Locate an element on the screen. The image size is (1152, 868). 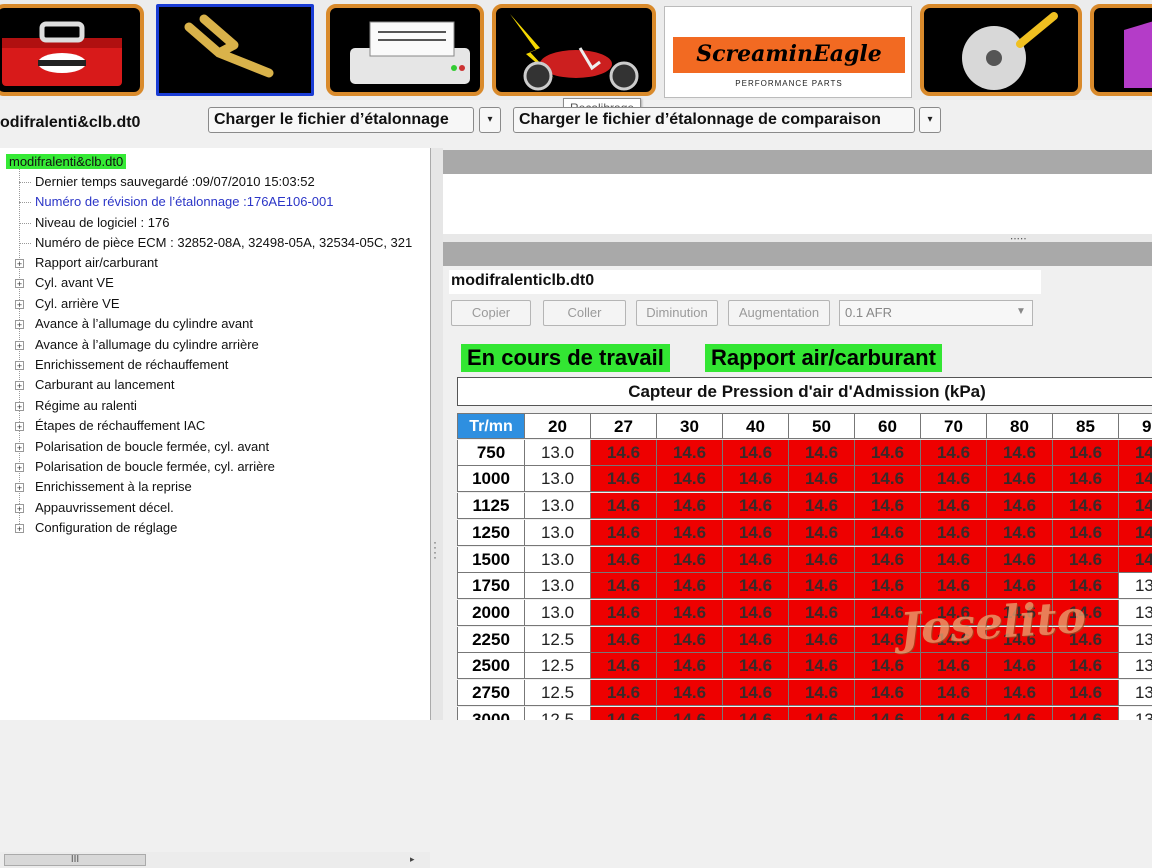
increase-button: Augmentation is located at coordinates (779, 313).